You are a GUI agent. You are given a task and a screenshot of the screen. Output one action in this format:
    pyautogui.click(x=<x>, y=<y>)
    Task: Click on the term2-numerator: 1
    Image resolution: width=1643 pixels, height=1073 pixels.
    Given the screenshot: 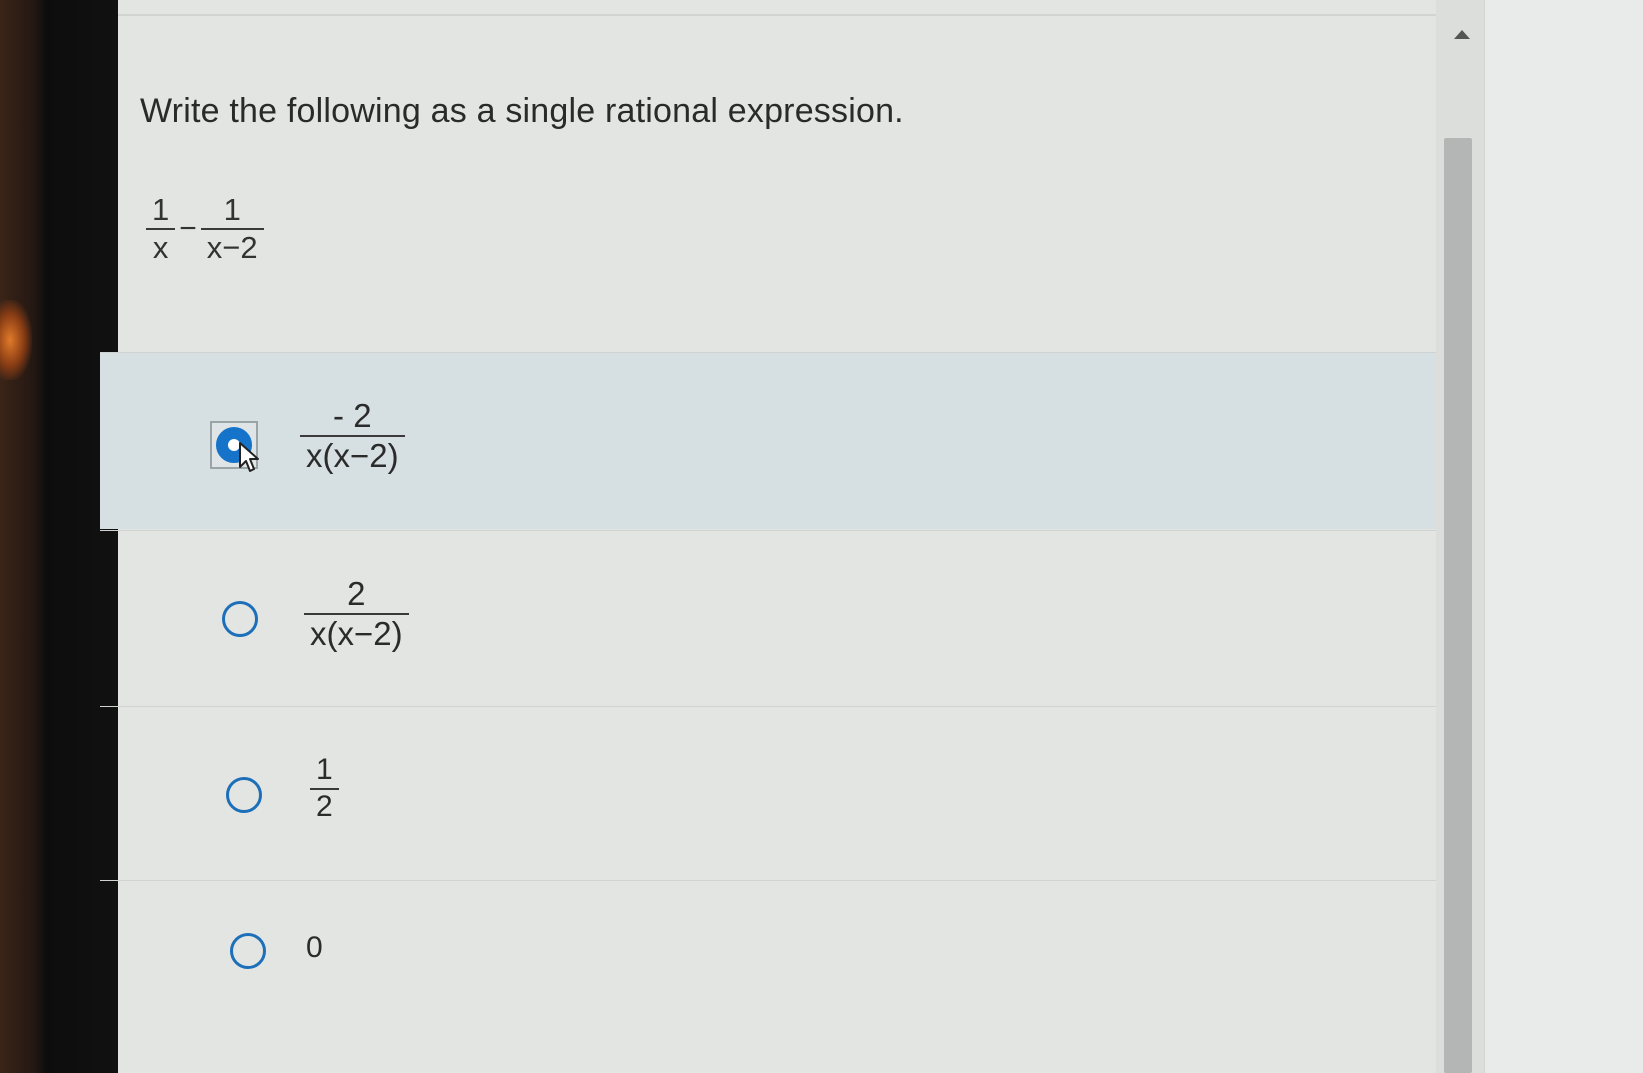 What is the action you would take?
    pyautogui.click(x=232, y=209)
    